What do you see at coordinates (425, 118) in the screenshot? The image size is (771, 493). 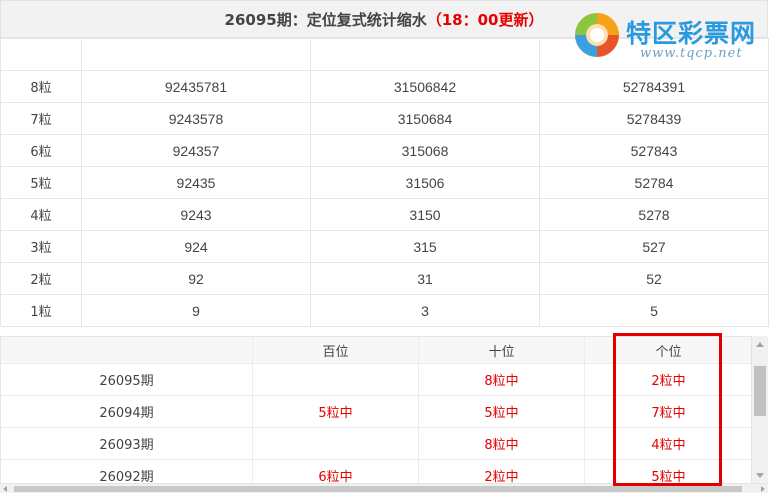 I see `cell-shi: 3150684` at bounding box center [425, 118].